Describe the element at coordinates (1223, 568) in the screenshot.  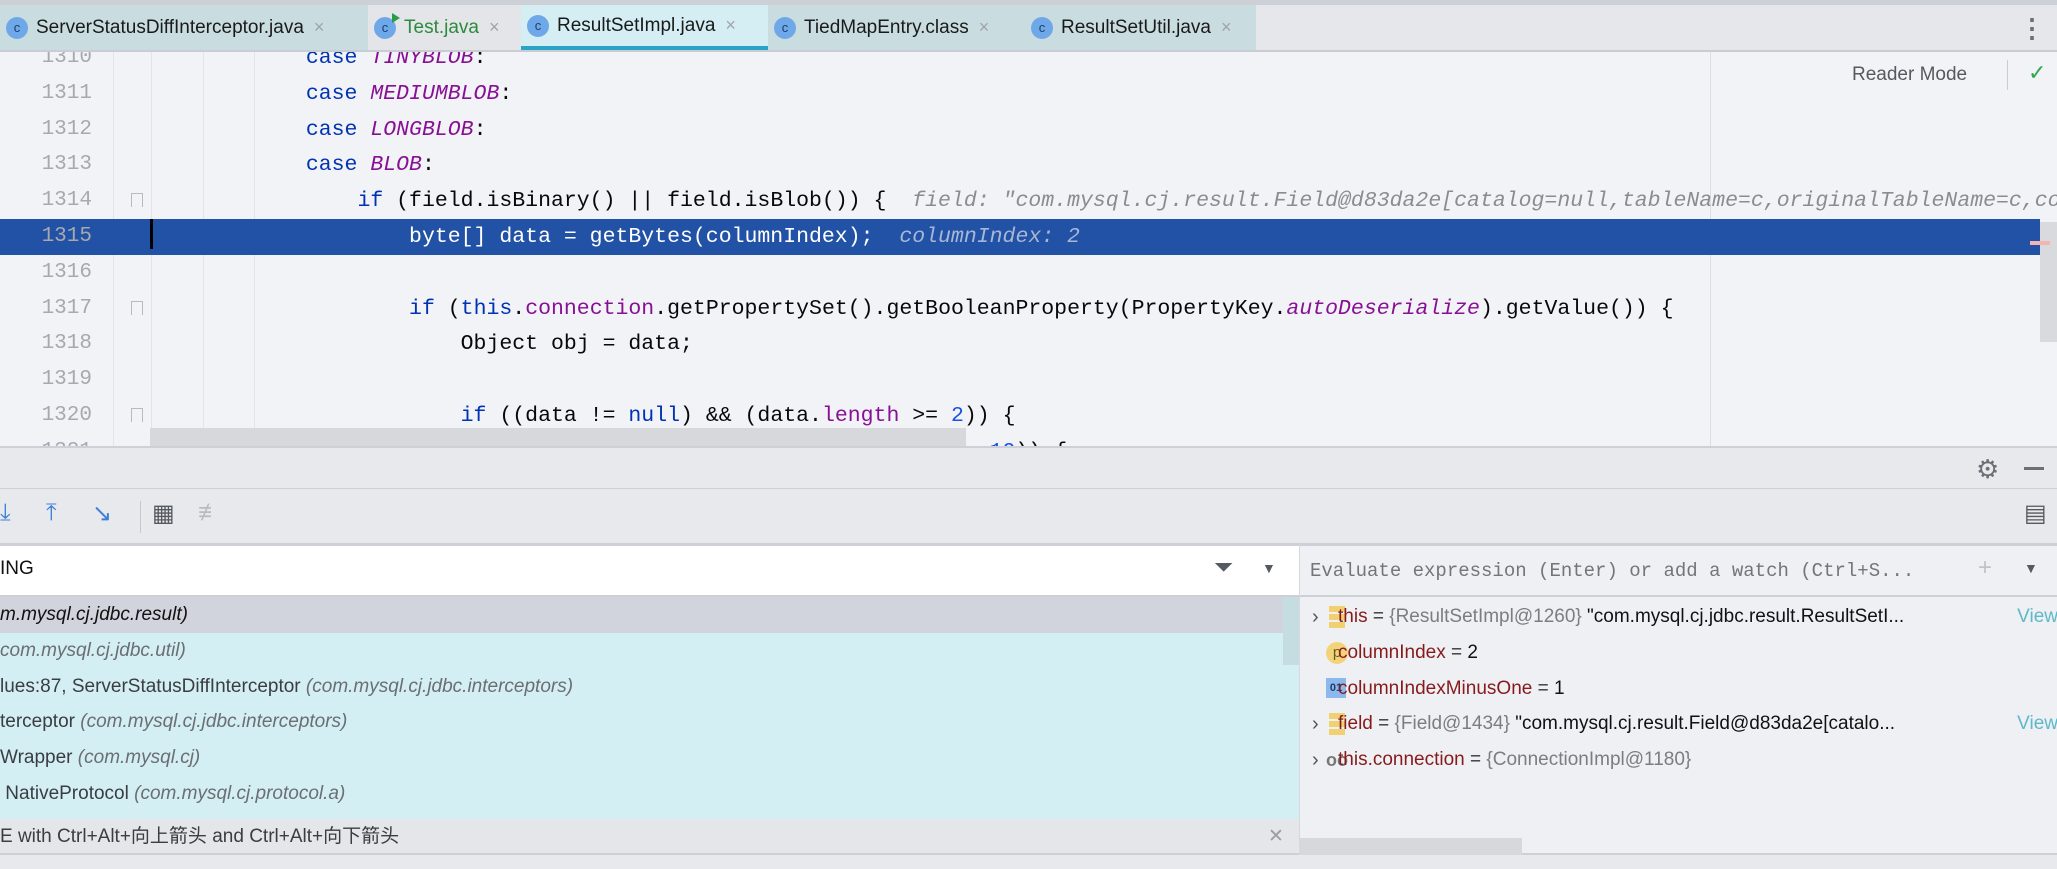
I see `filter-icon: ⏷` at that location.